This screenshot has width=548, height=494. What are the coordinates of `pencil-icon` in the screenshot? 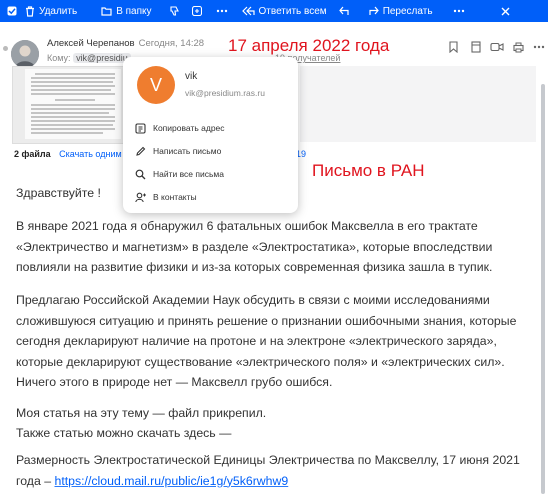 It's located at (140, 151).